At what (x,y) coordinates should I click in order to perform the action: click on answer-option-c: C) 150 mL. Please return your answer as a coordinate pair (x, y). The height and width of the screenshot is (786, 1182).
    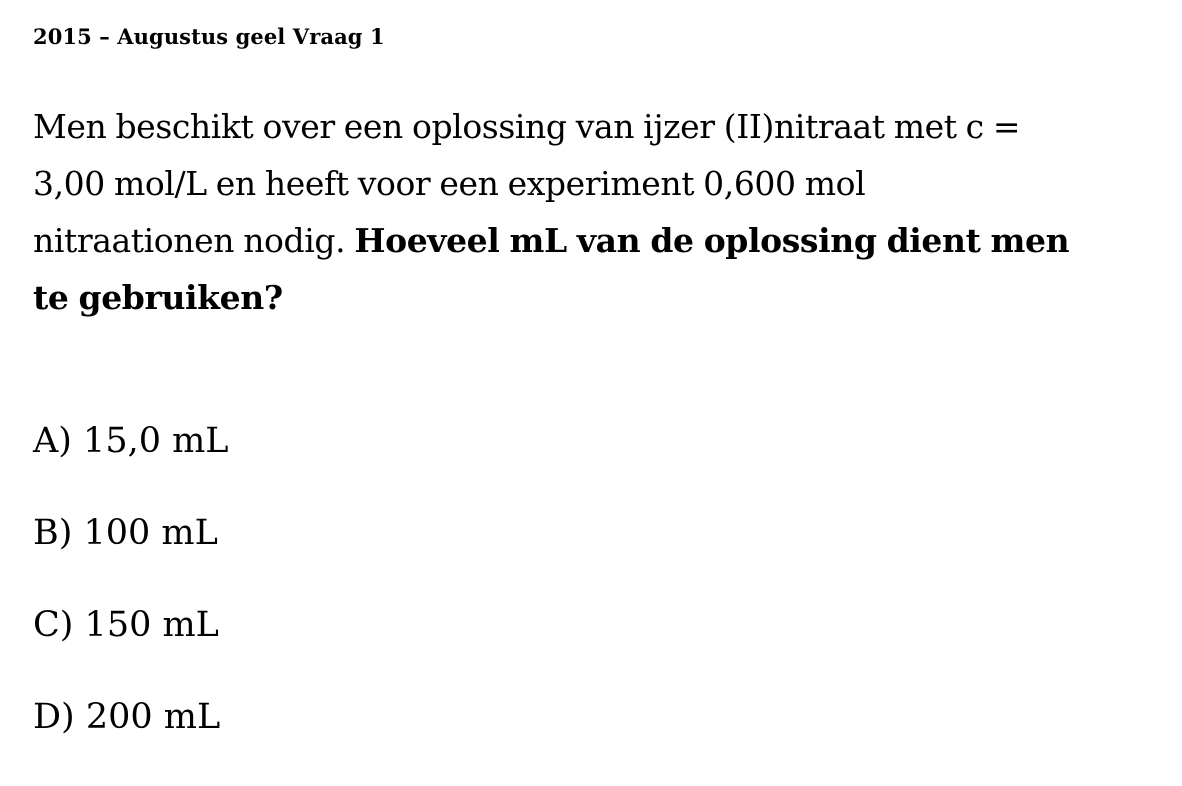
    Looking at the image, I should click on (131, 648).